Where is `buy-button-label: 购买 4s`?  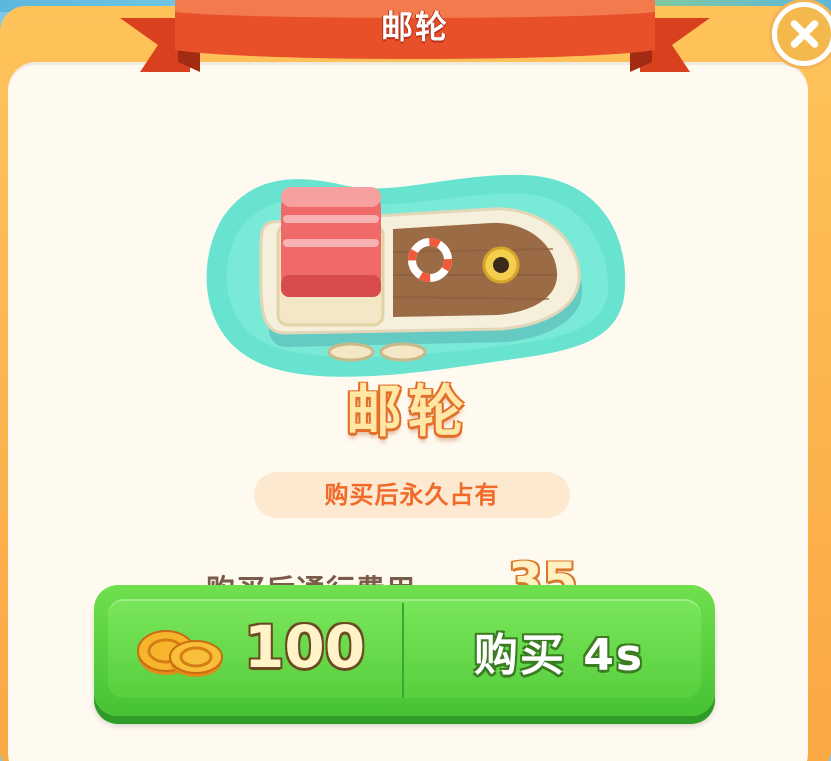 buy-button-label: 购买 4s is located at coordinates (559, 655).